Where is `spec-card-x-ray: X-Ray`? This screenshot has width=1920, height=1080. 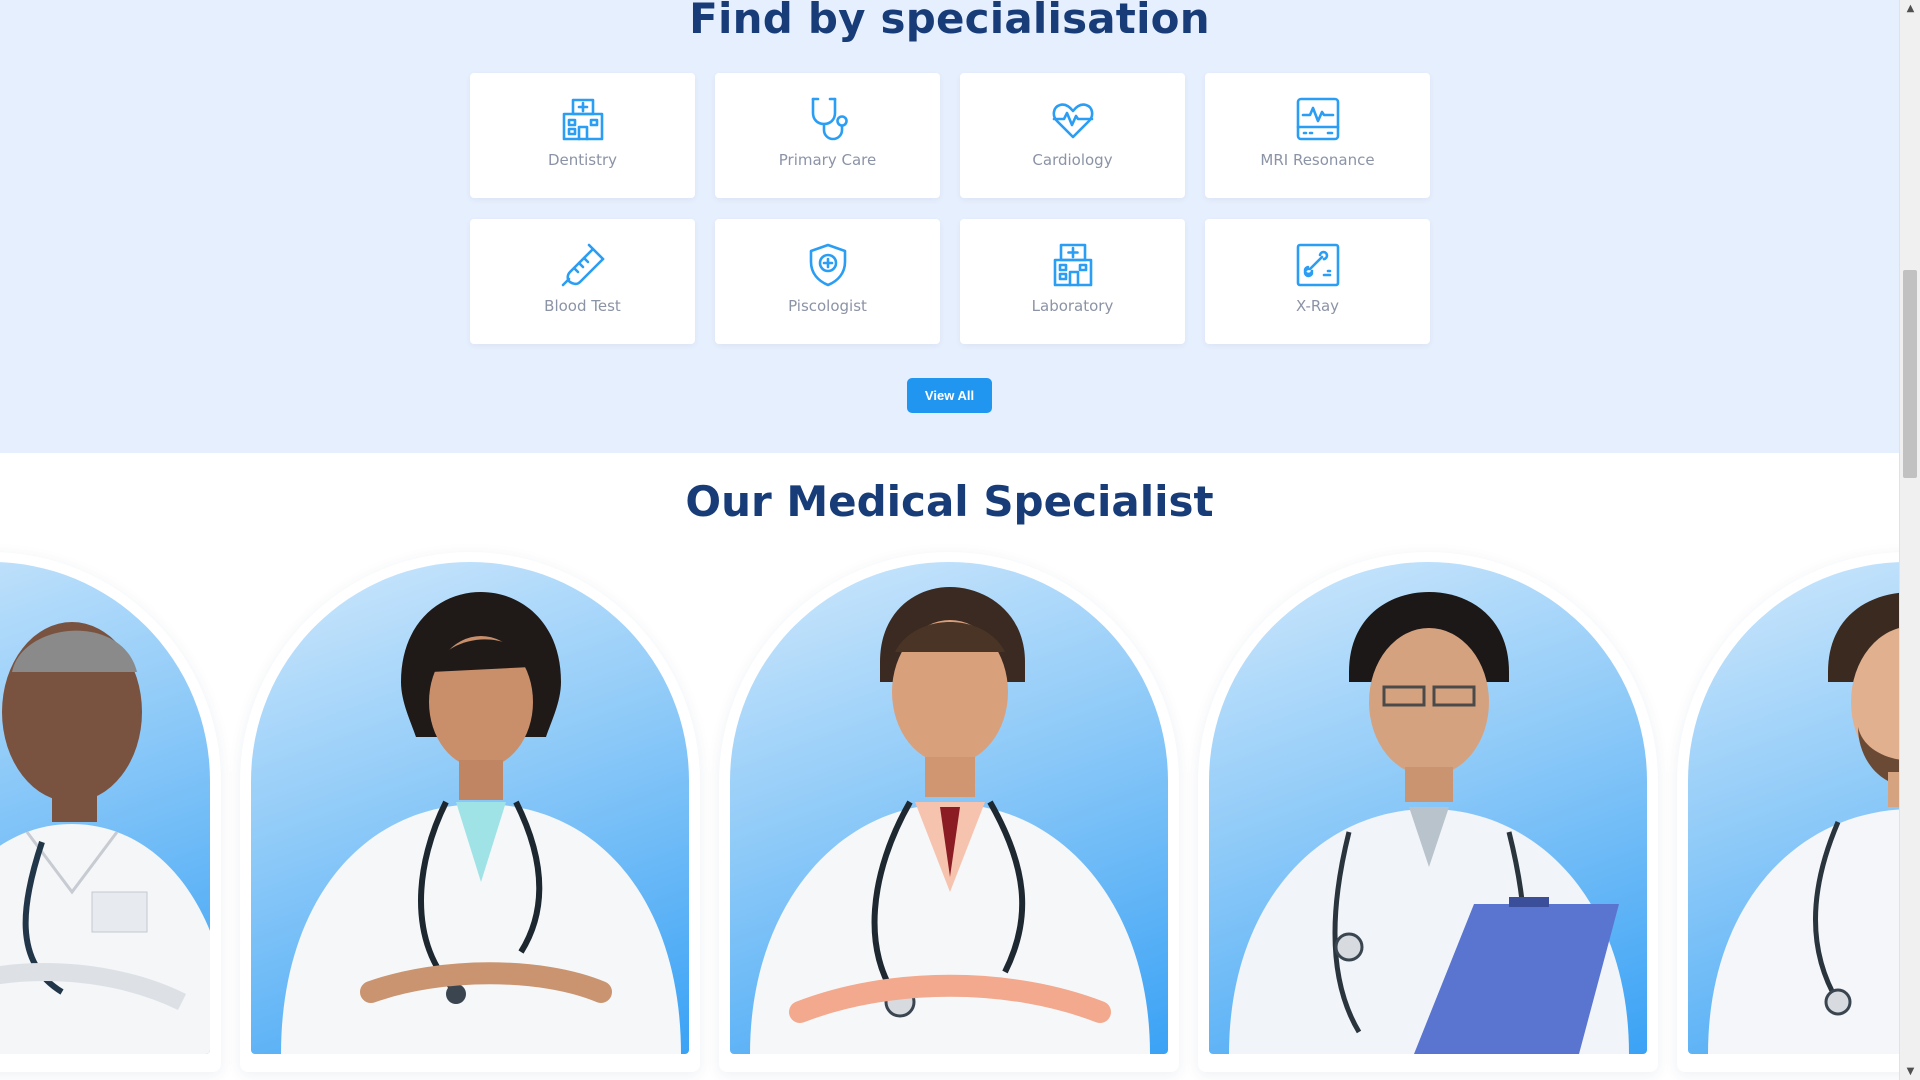
spec-card-x-ray: X-Ray is located at coordinates (1317, 281).